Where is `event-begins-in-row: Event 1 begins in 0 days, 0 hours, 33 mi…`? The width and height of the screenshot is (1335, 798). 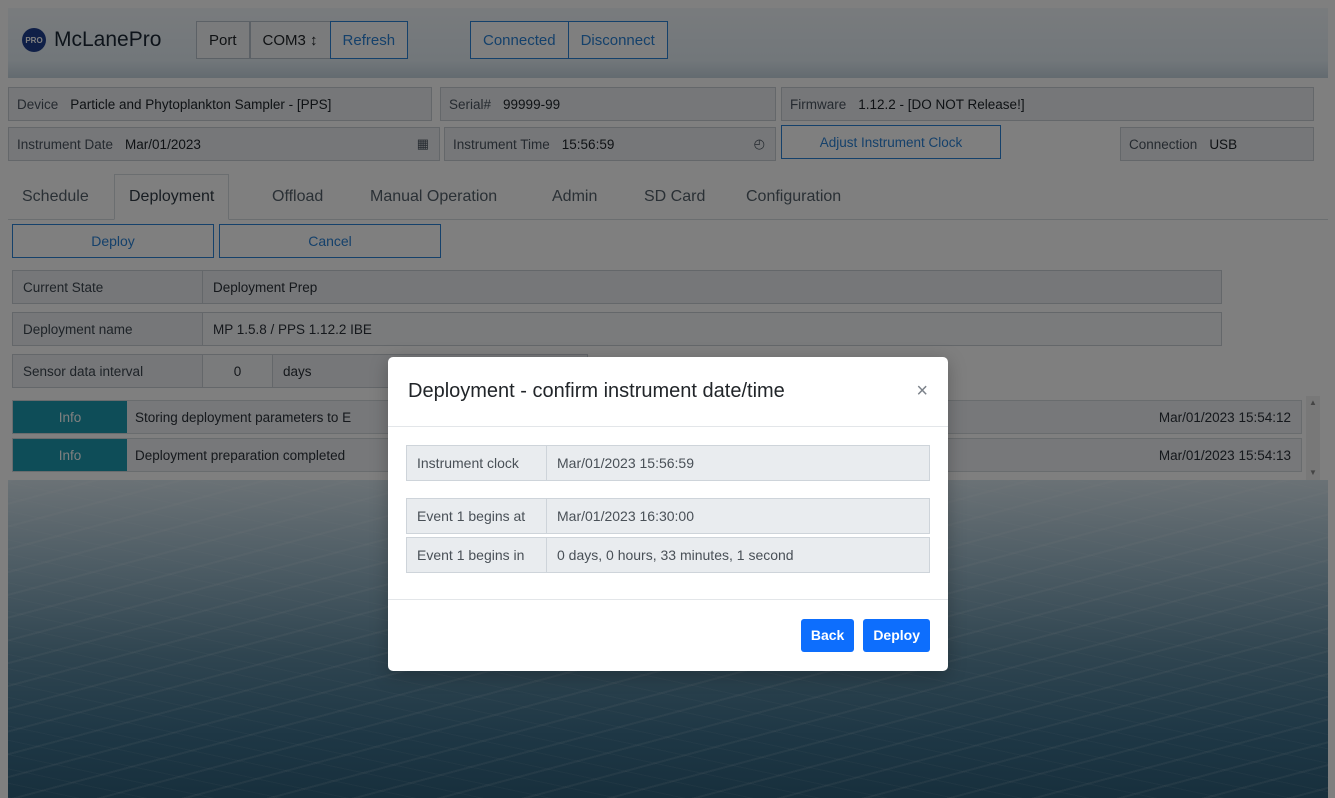
event-begins-in-row: Event 1 begins in 0 days, 0 hours, 33 mi… is located at coordinates (668, 555).